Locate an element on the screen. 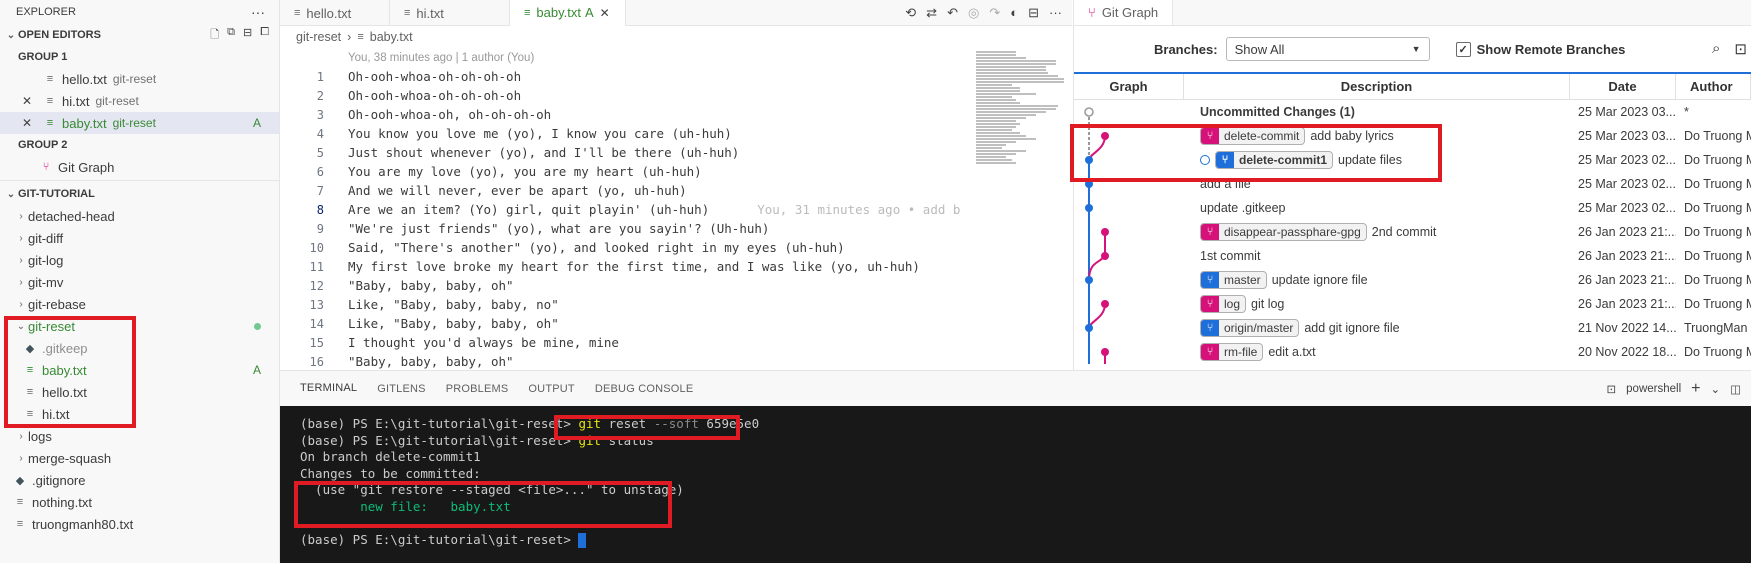  tab-hi: ≡ hi.txt is located at coordinates (450, 13).